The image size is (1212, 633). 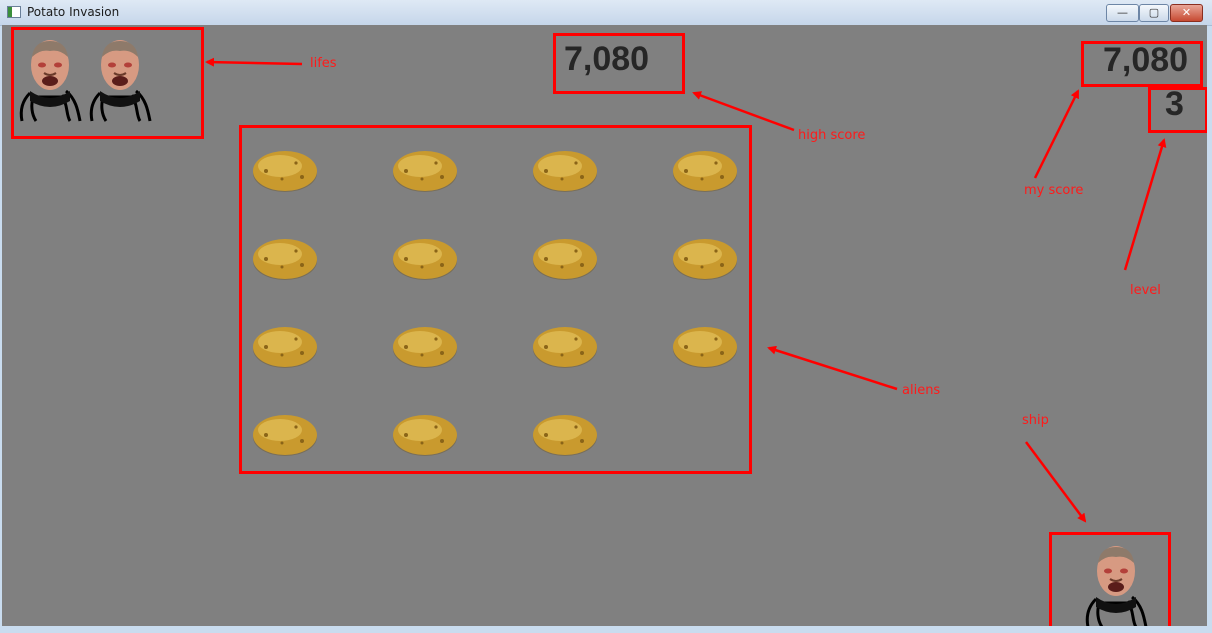 I want to click on ship-arrow, so click(x=1055, y=482).